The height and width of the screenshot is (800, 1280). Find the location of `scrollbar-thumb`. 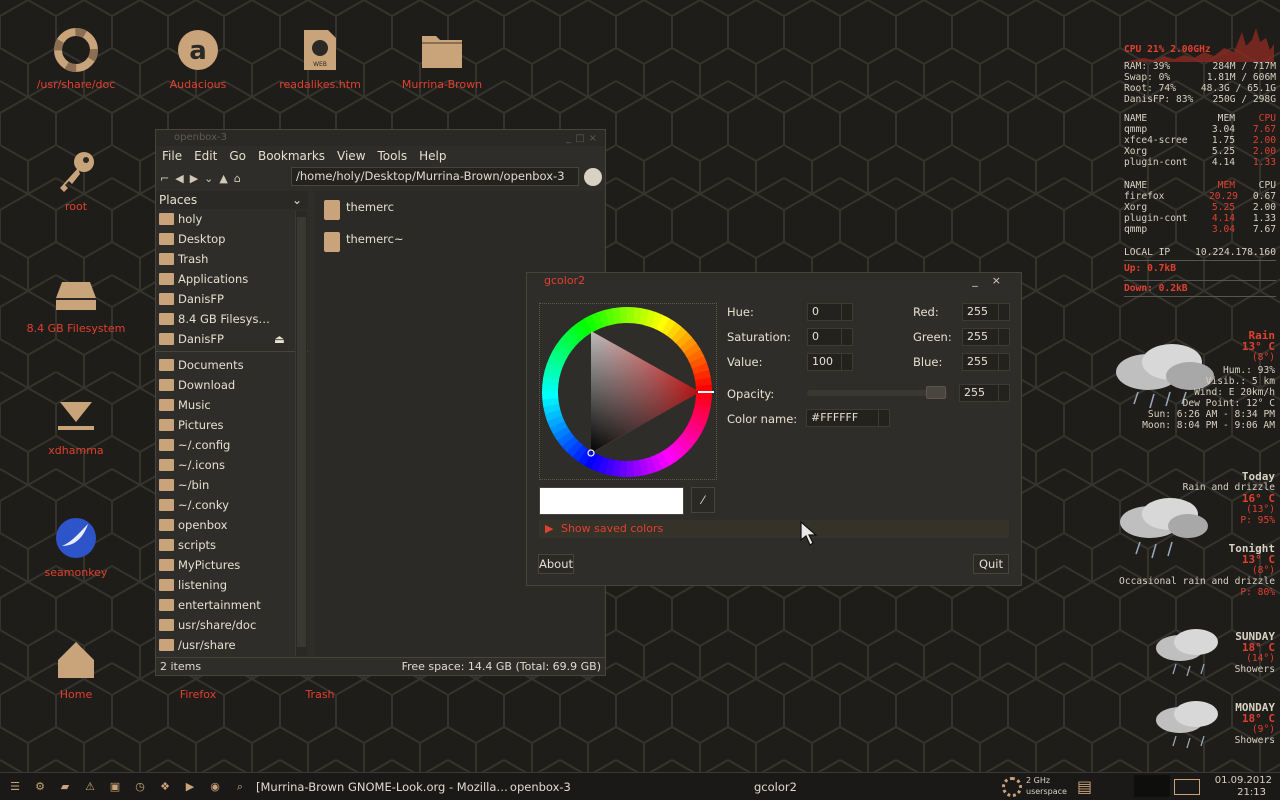

scrollbar-thumb is located at coordinates (301, 432).